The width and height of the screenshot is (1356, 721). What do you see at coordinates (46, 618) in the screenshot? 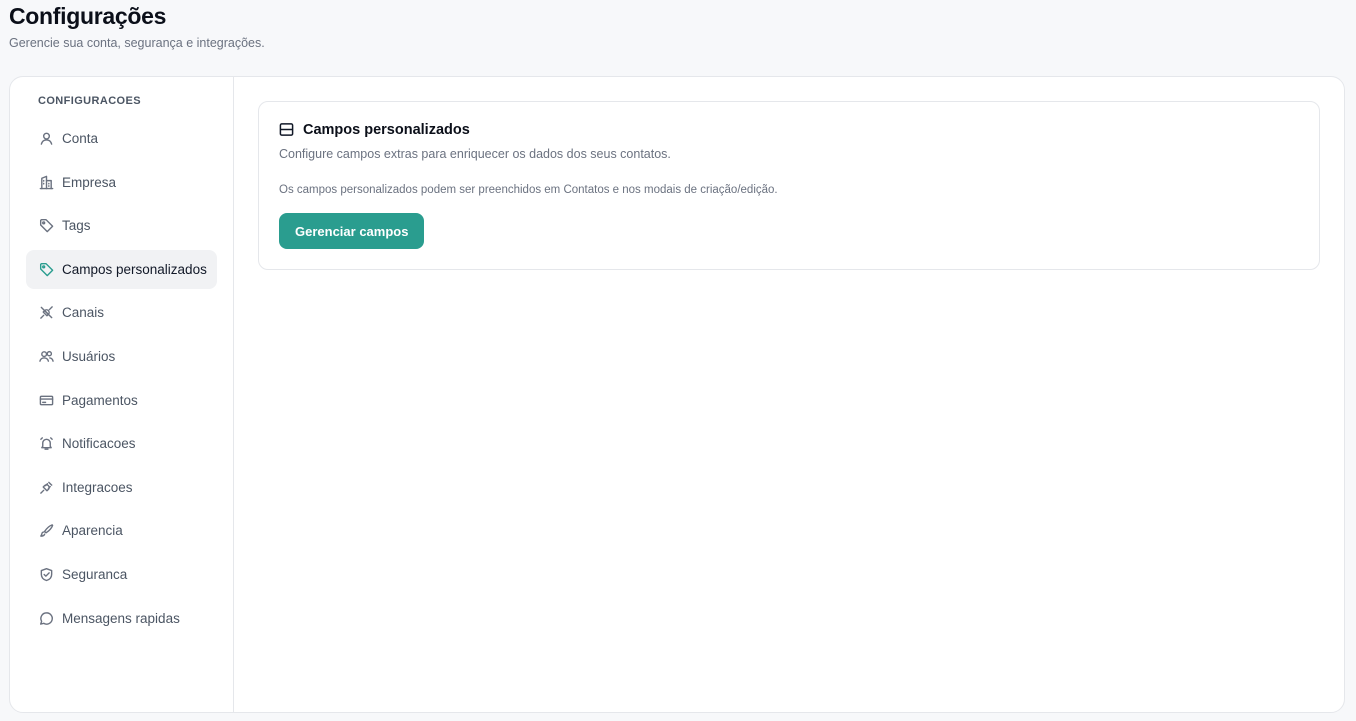
I see `chat-bubble-icon` at bounding box center [46, 618].